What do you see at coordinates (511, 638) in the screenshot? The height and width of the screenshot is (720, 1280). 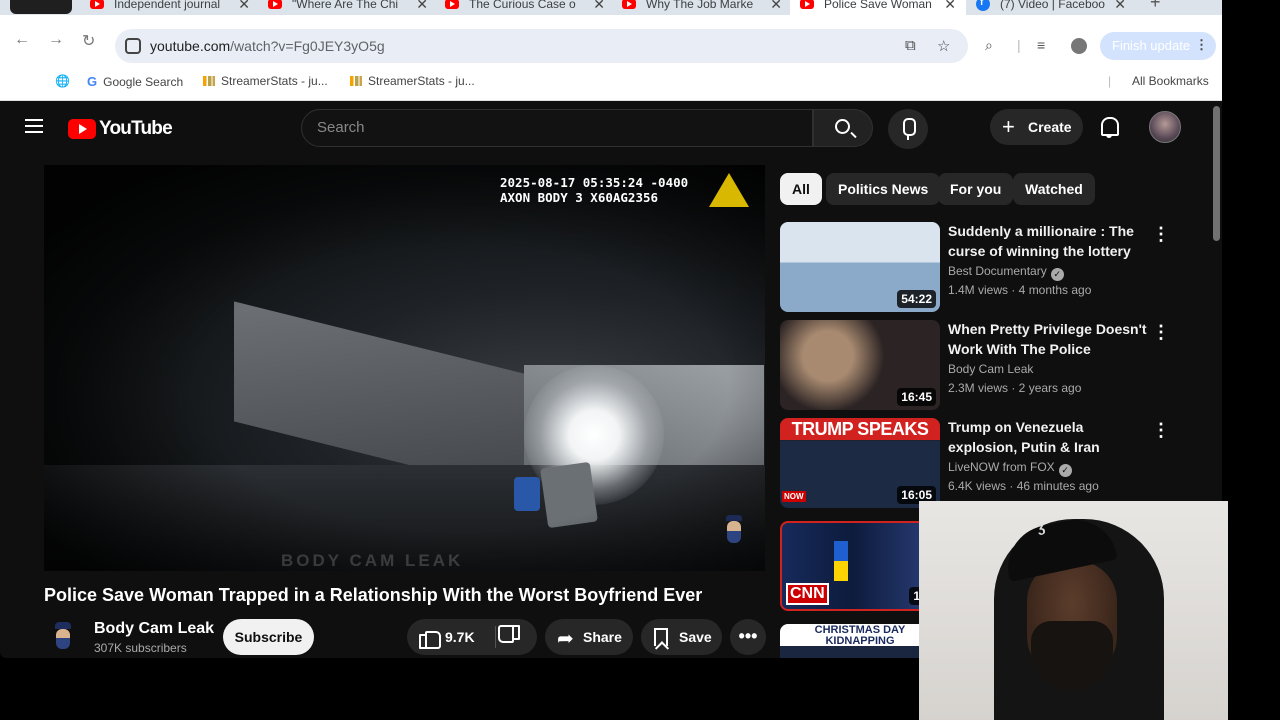 I see `thumbs-down-icon` at bounding box center [511, 638].